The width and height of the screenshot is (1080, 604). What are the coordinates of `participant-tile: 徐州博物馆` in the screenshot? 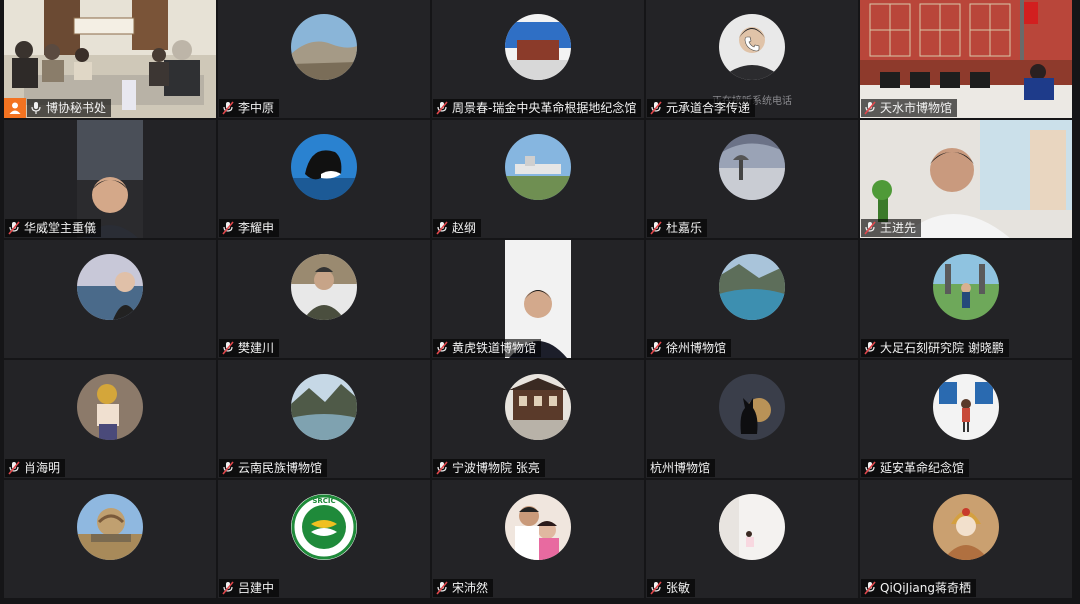 It's located at (752, 299).